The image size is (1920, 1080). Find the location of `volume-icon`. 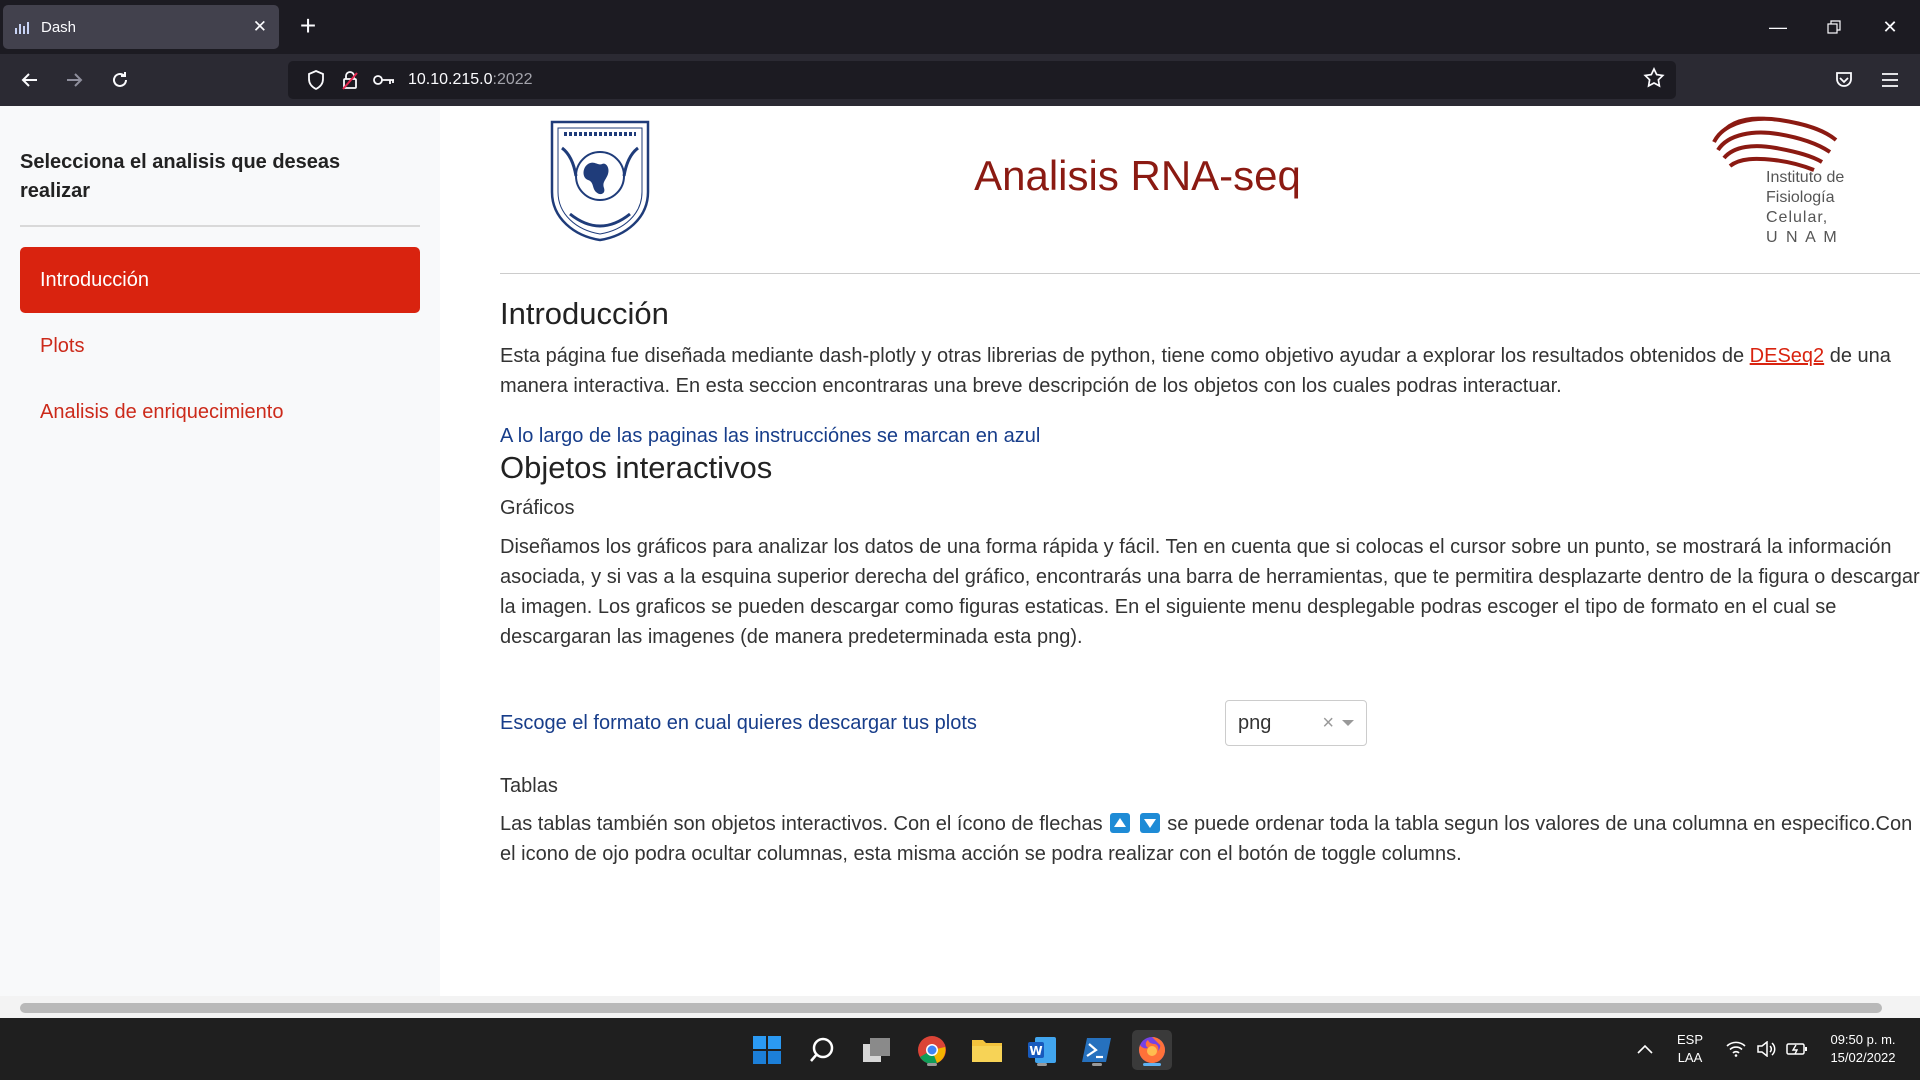

volume-icon is located at coordinates (1766, 1049).